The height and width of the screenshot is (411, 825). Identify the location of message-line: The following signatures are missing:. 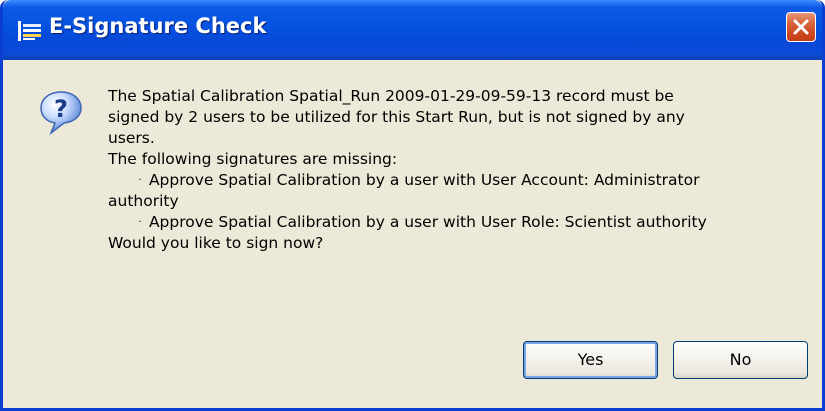
(253, 159).